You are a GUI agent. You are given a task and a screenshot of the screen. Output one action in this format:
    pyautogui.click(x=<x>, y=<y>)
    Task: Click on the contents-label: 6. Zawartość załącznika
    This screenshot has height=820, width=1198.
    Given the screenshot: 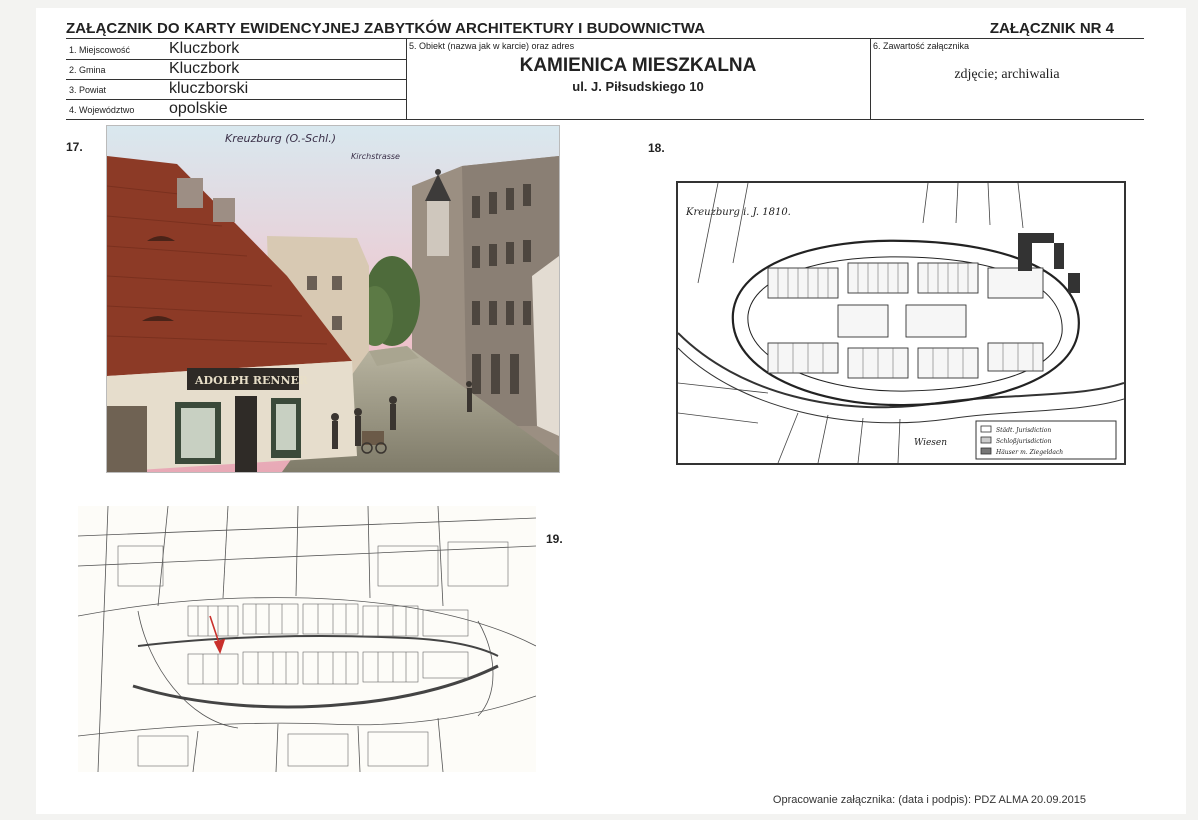 What is the action you would take?
    pyautogui.click(x=921, y=46)
    